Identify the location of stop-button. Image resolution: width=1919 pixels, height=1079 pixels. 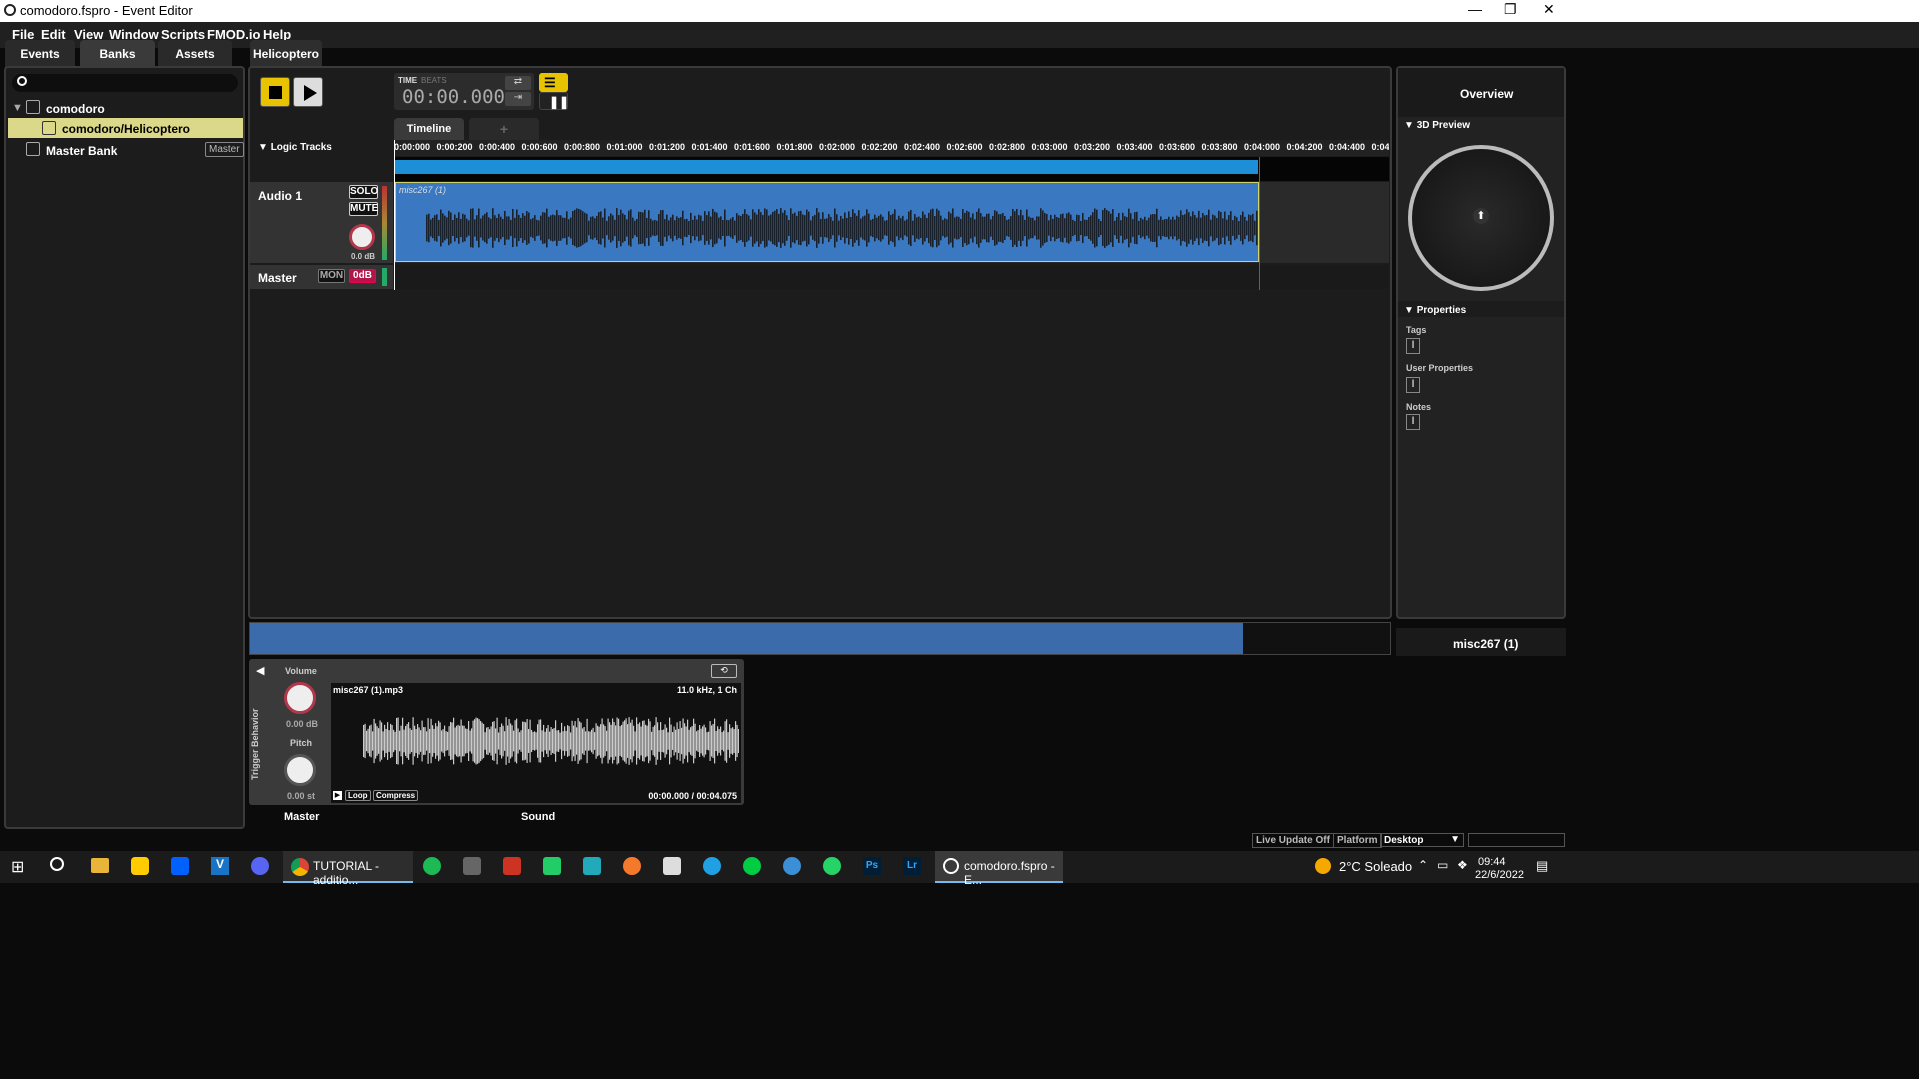
(275, 92).